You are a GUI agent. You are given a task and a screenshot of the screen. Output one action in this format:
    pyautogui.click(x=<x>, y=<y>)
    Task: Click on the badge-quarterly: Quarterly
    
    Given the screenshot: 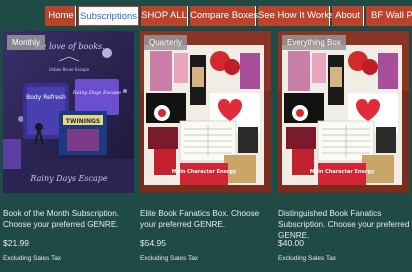 What is the action you would take?
    pyautogui.click(x=165, y=42)
    